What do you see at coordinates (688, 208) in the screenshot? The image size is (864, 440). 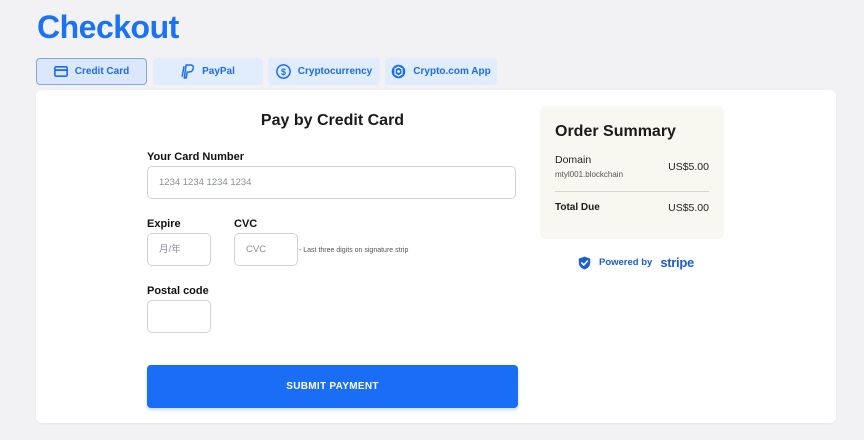 I see `summary-total-value: US$5.00` at bounding box center [688, 208].